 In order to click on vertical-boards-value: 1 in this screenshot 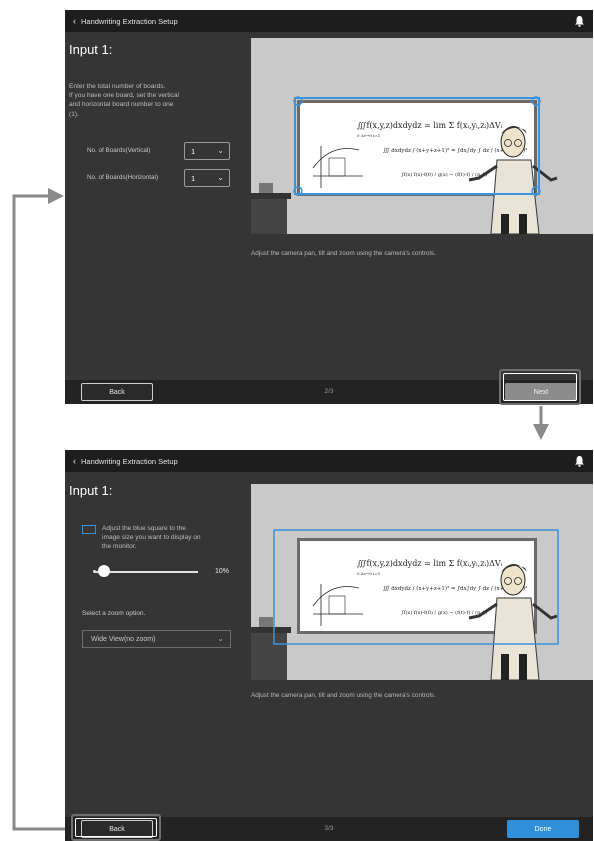, I will do `click(193, 151)`.